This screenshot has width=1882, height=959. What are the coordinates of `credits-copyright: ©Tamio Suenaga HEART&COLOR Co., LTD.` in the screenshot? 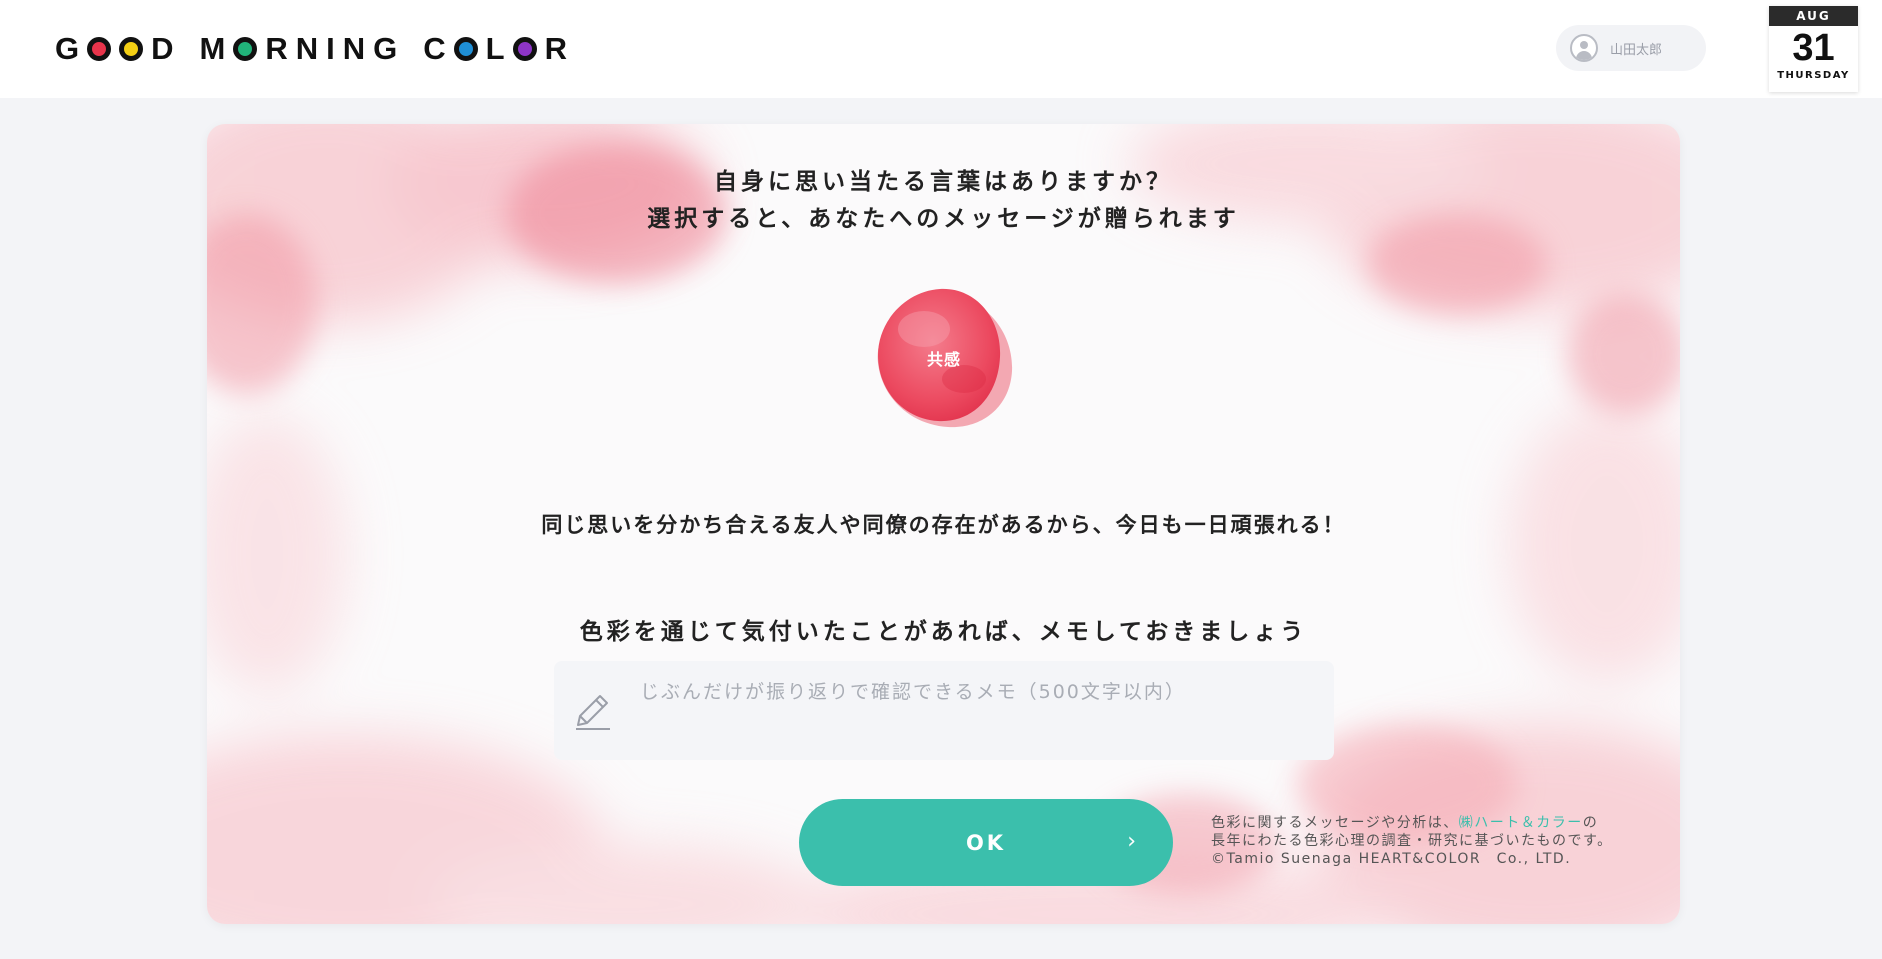 It's located at (1391, 859).